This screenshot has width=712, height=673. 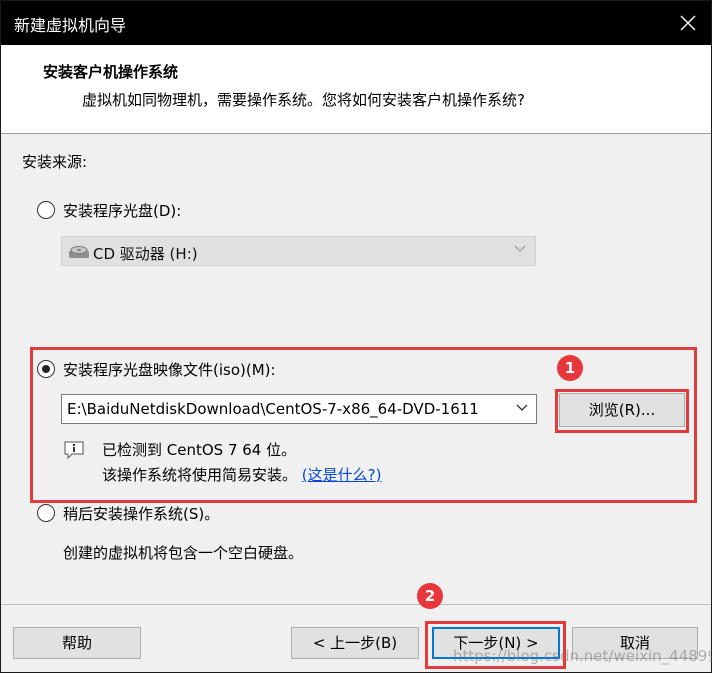 What do you see at coordinates (55, 162) in the screenshot?
I see `install-source-label: 安装来源:` at bounding box center [55, 162].